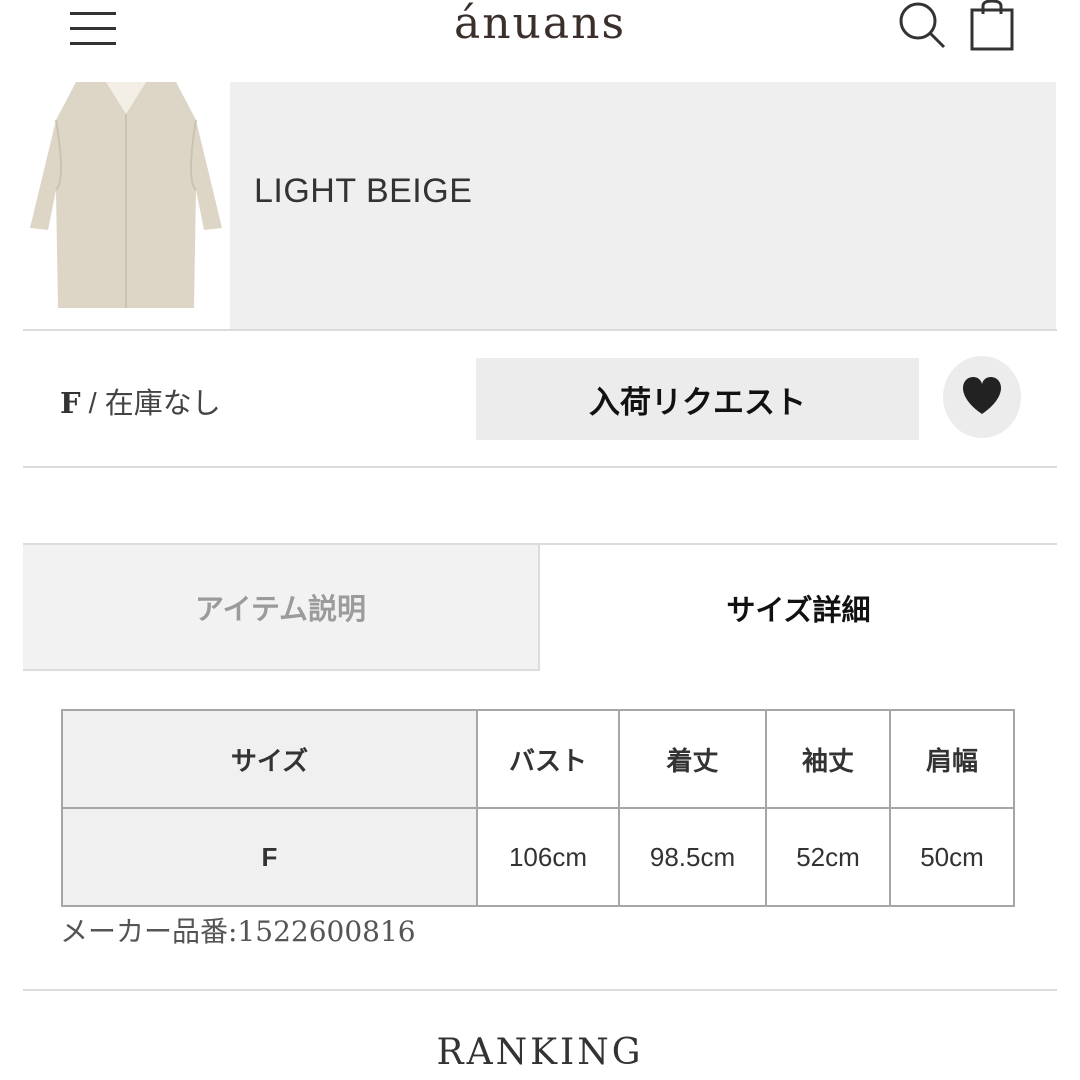 This screenshot has height=1080, width=1080. What do you see at coordinates (540, 1052) in the screenshot?
I see `ranking-heading: RANKING` at bounding box center [540, 1052].